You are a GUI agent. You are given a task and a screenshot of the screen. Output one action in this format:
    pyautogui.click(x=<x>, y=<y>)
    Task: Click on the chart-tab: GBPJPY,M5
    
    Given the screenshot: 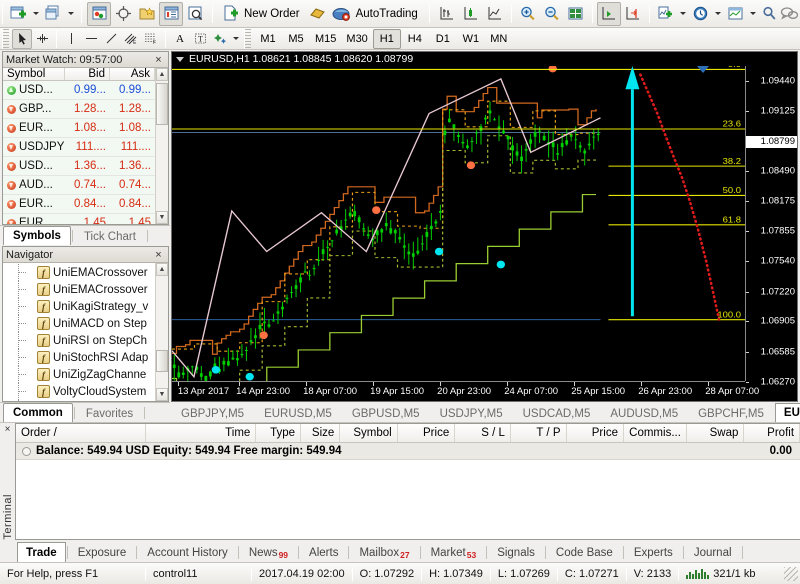 What is the action you would take?
    pyautogui.click(x=212, y=413)
    